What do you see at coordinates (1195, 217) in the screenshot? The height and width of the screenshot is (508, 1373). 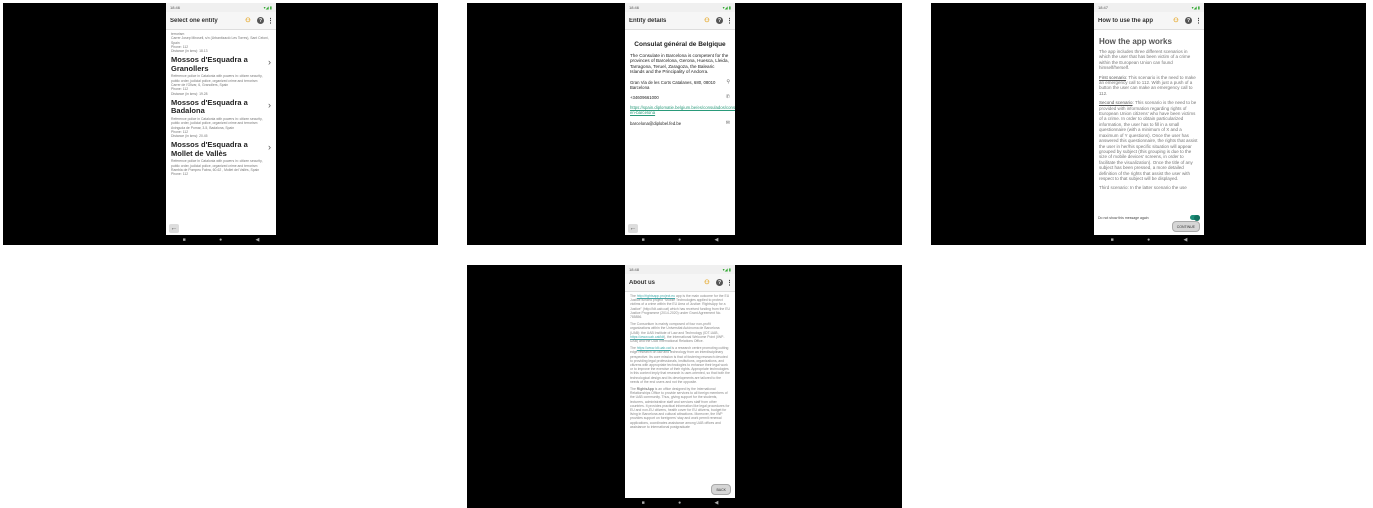 I see `dont-show-again-toggle` at bounding box center [1195, 217].